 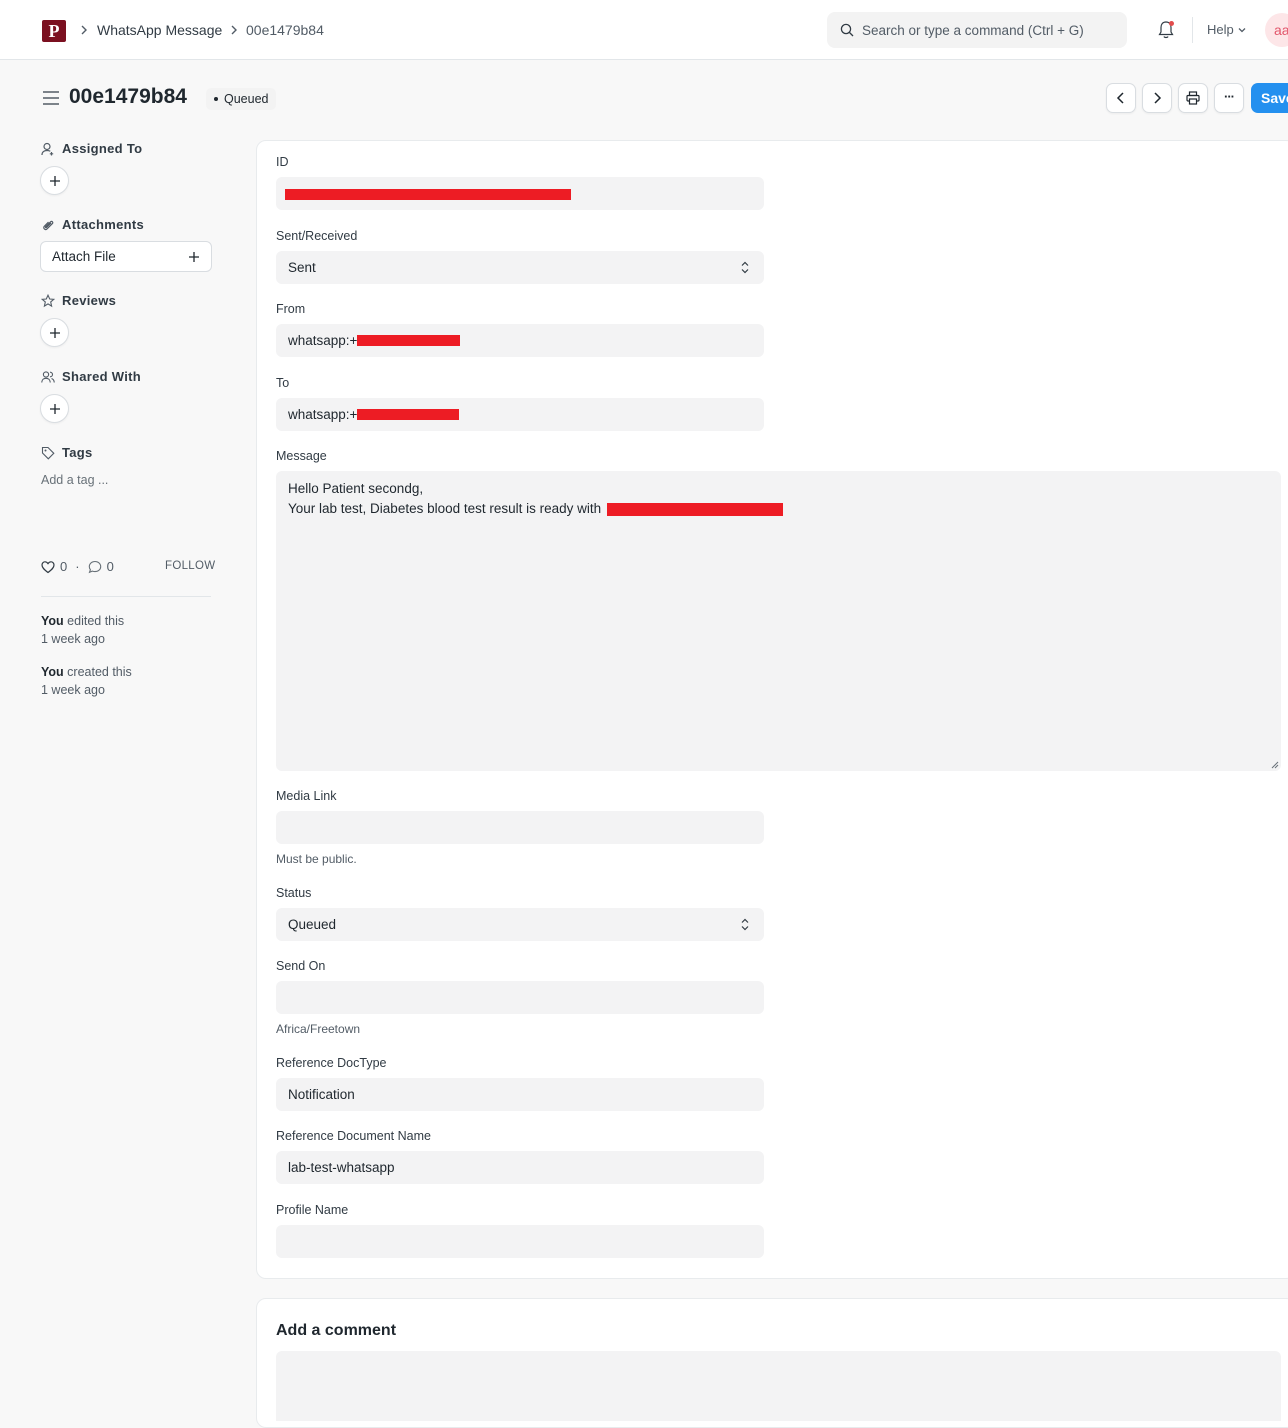 What do you see at coordinates (294, 893) in the screenshot?
I see `status-label: Status` at bounding box center [294, 893].